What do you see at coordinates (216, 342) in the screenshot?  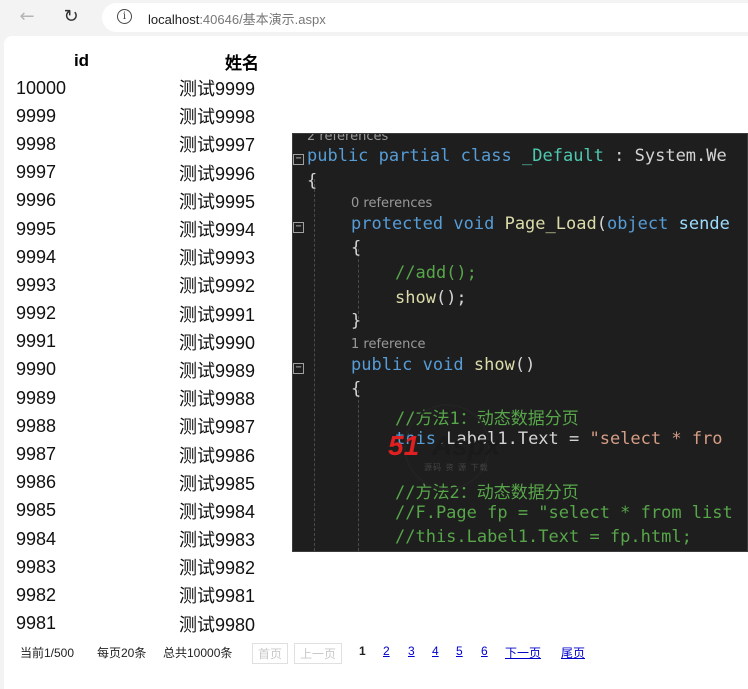 I see `cell-name: 测试9990` at bounding box center [216, 342].